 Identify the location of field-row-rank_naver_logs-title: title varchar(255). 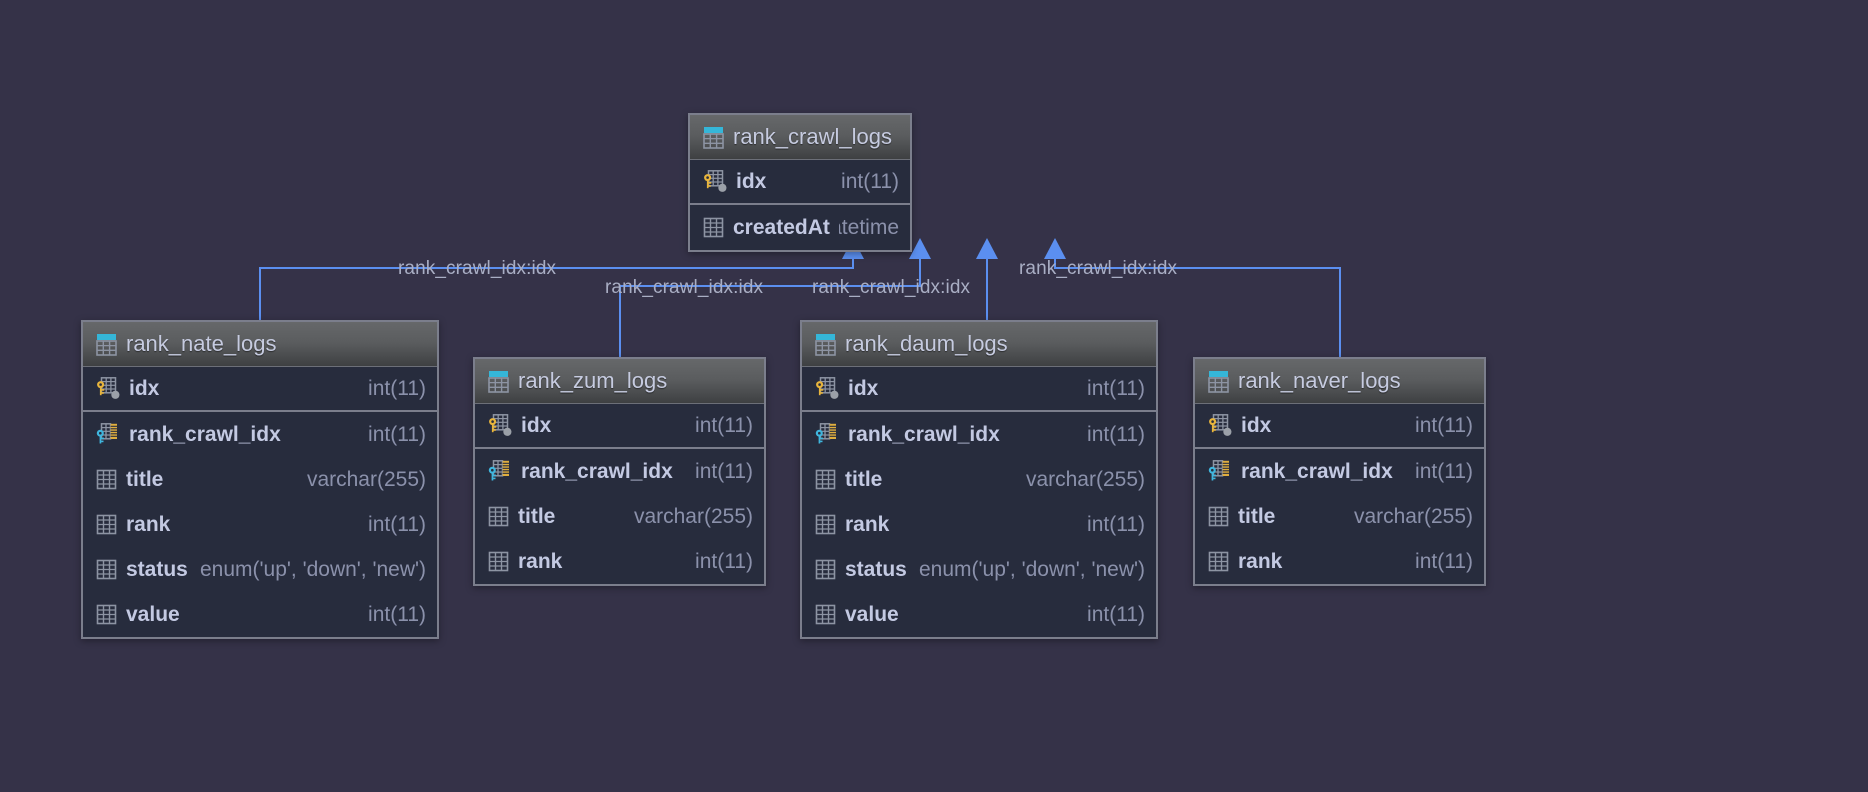
(1339, 516).